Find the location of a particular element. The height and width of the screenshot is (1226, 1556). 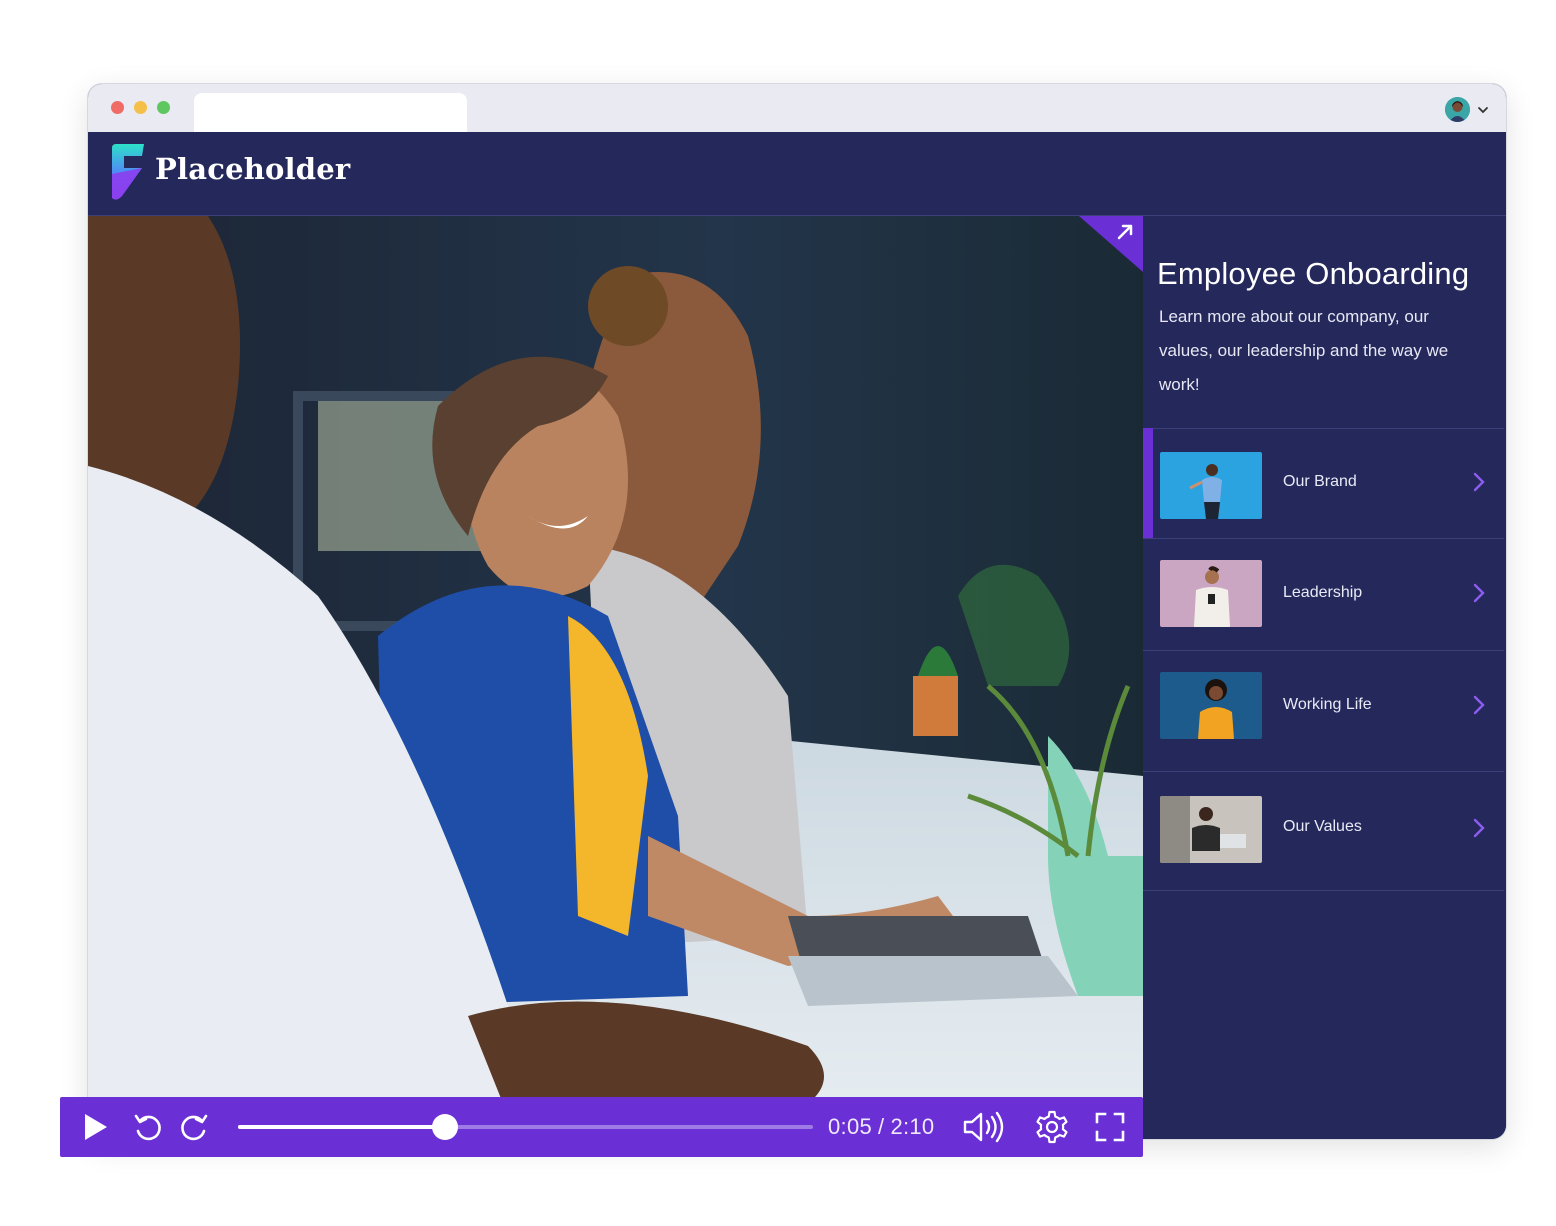

chapter-item-our-values: Our Values is located at coordinates (1323, 826).